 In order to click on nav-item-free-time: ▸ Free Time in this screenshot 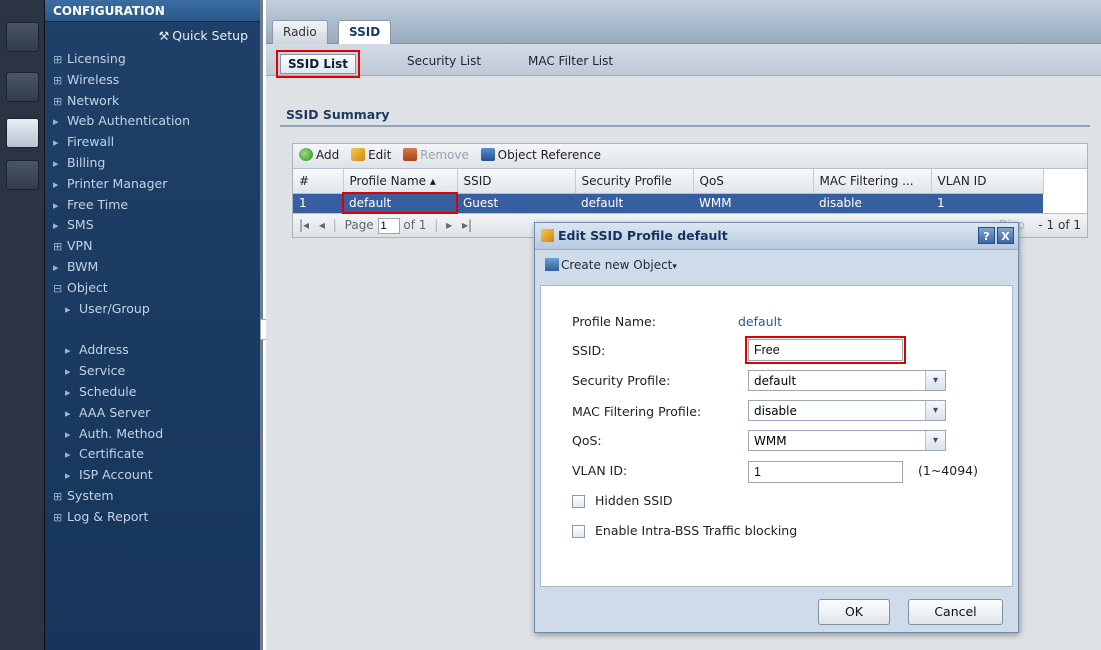, I will do `click(155, 205)`.